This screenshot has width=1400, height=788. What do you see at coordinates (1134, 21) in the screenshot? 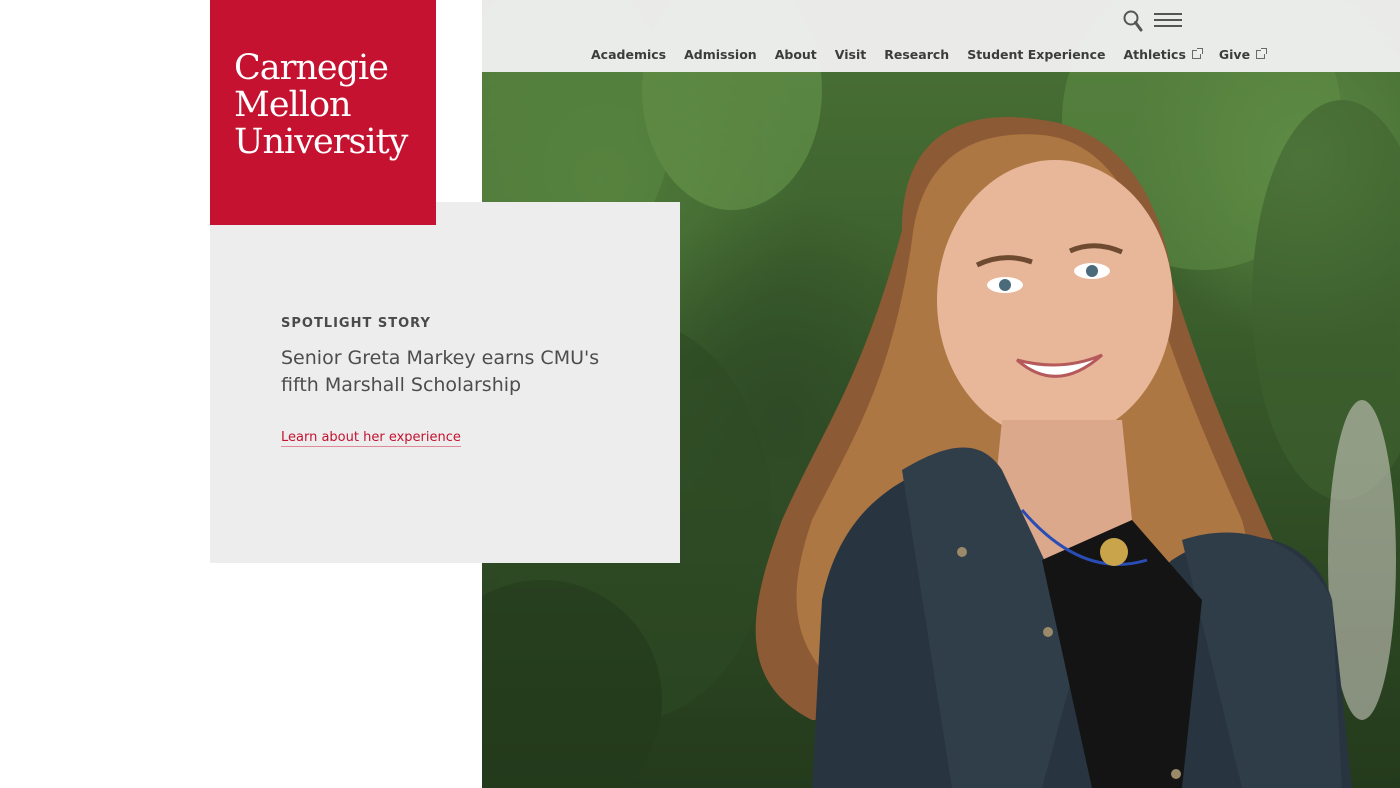
I see `search-icon` at bounding box center [1134, 21].